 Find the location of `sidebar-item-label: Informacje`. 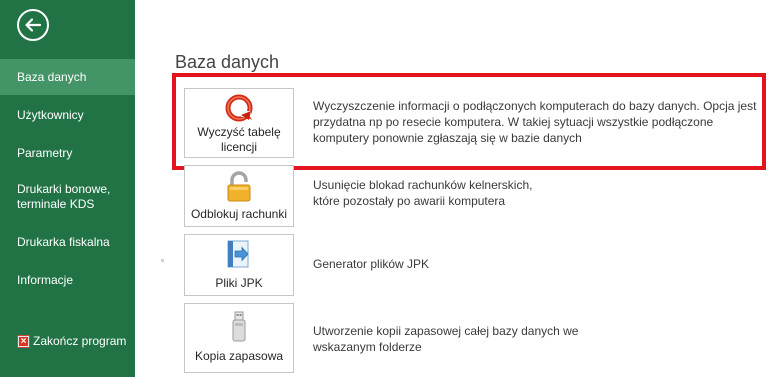

sidebar-item-label: Informacje is located at coordinates (45, 279).